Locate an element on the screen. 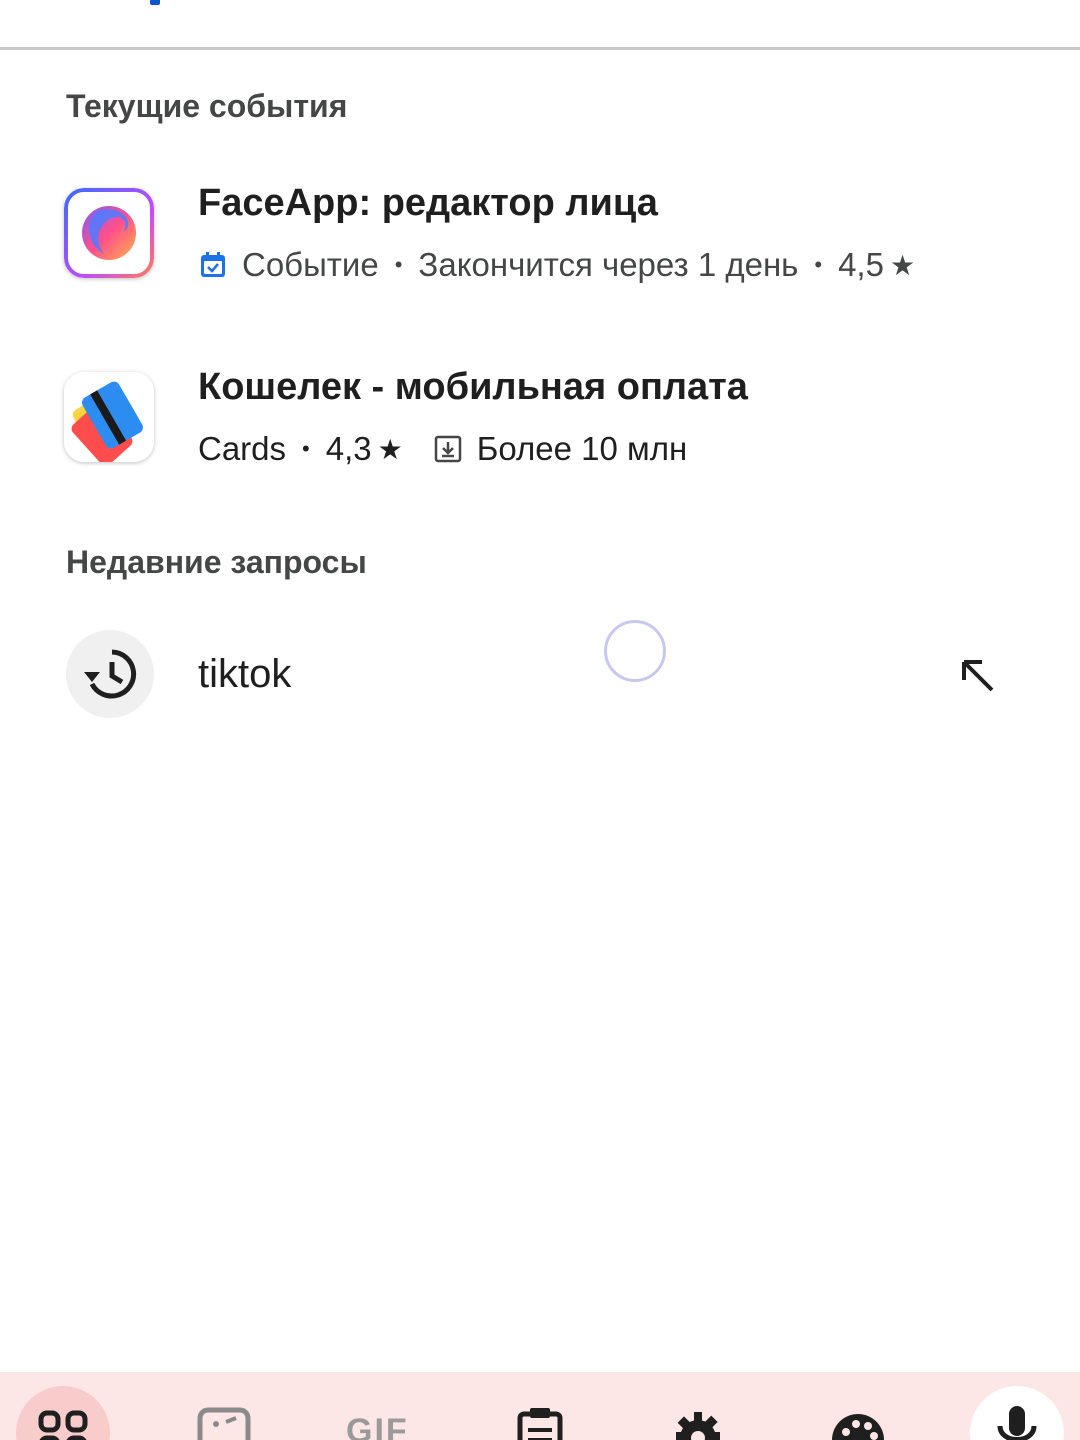  clipboard-icon is located at coordinates (540, 1413).